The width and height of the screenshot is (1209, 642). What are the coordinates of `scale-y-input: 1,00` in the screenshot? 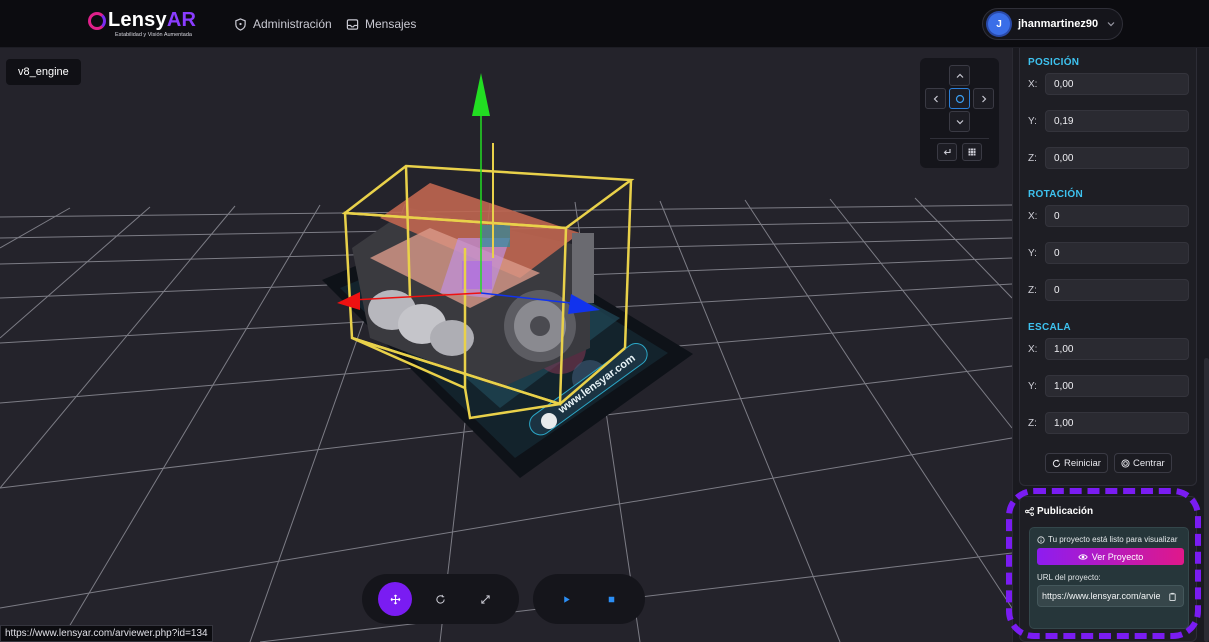 It's located at (1117, 386).